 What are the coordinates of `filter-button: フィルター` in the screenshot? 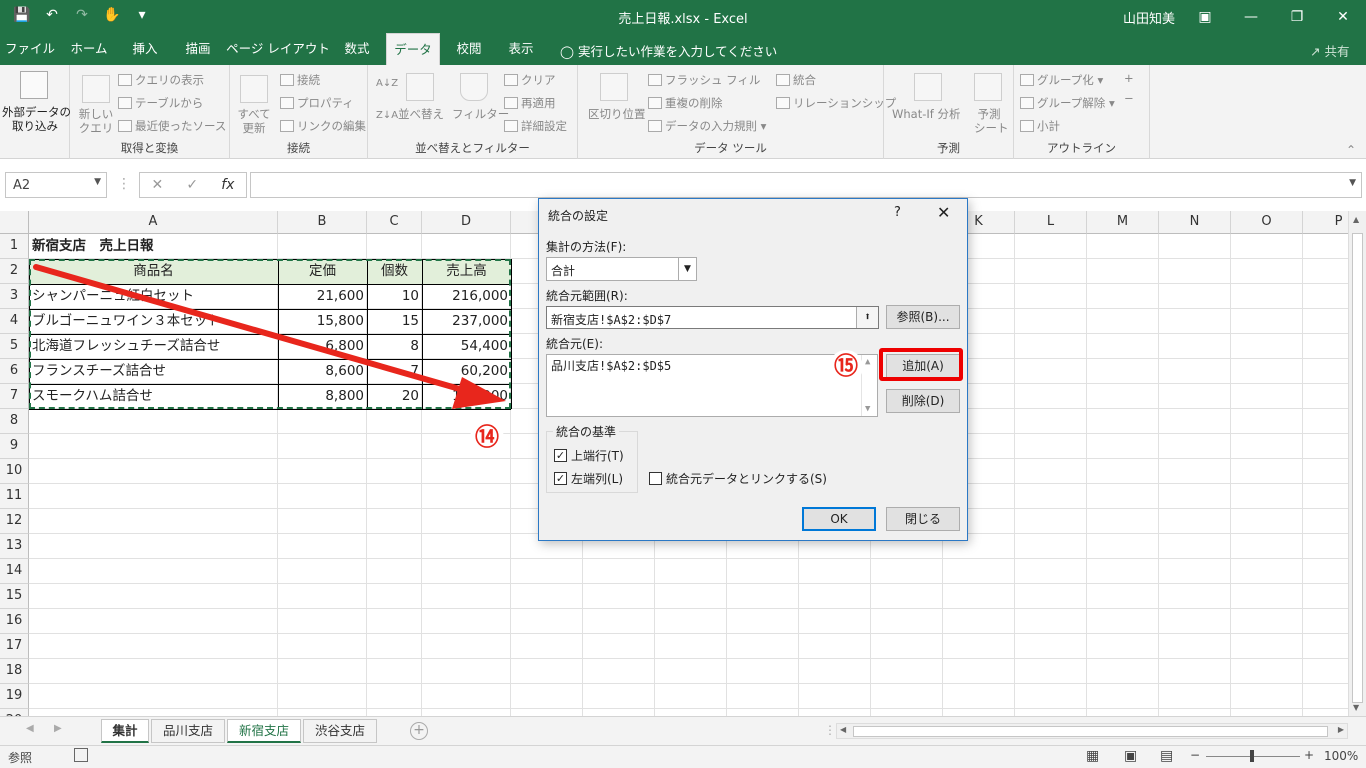 It's located at (480, 114).